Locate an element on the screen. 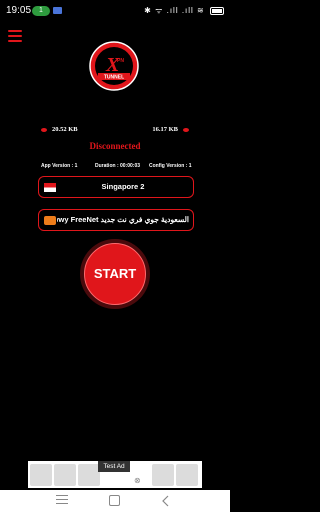 The image size is (320, 512). upload-stat: 16.17 KB is located at coordinates (170, 129).